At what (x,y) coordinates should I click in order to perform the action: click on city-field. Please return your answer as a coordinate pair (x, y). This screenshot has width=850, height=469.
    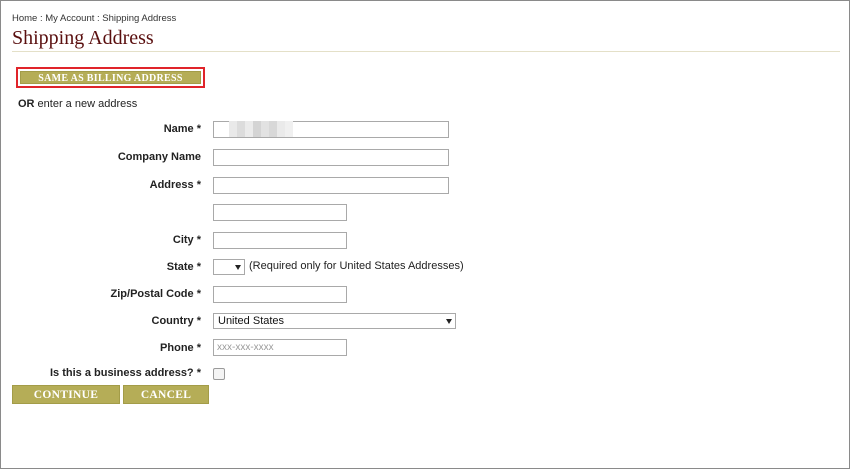
    Looking at the image, I should click on (280, 240).